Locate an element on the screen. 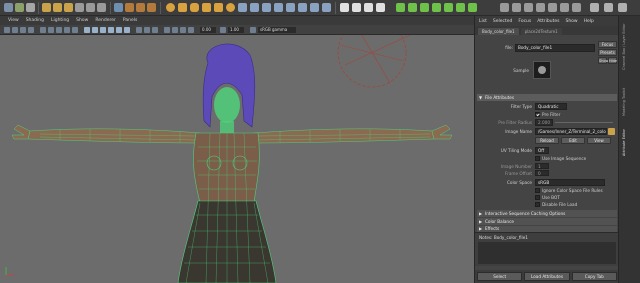  hypershade-icon is located at coordinates (424, 7).